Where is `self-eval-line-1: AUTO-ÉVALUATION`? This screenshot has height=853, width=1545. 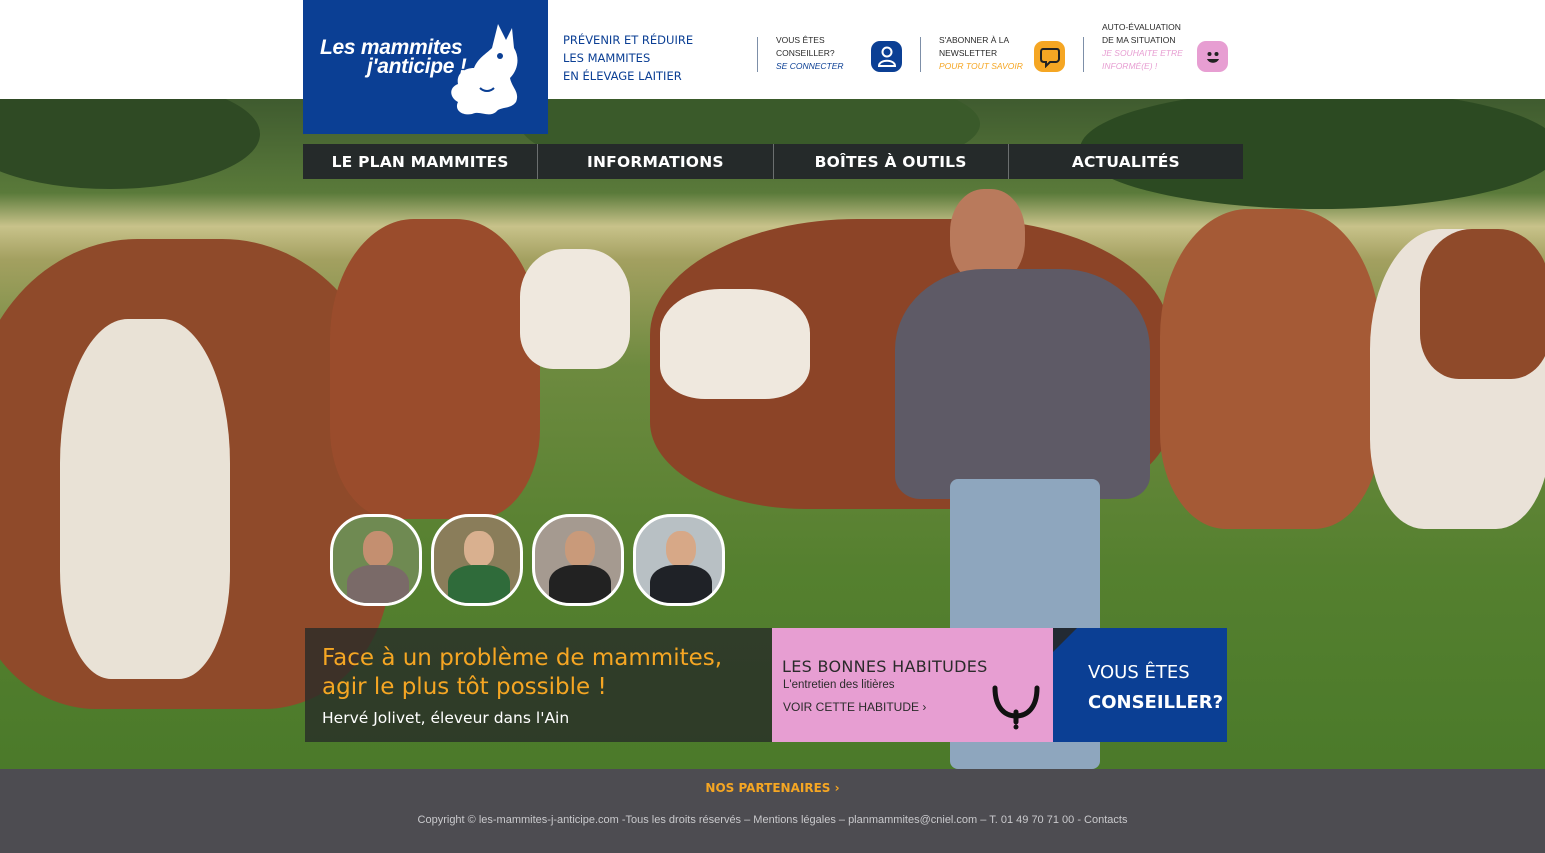 self-eval-line-1: AUTO-ÉVALUATION is located at coordinates (1141, 27).